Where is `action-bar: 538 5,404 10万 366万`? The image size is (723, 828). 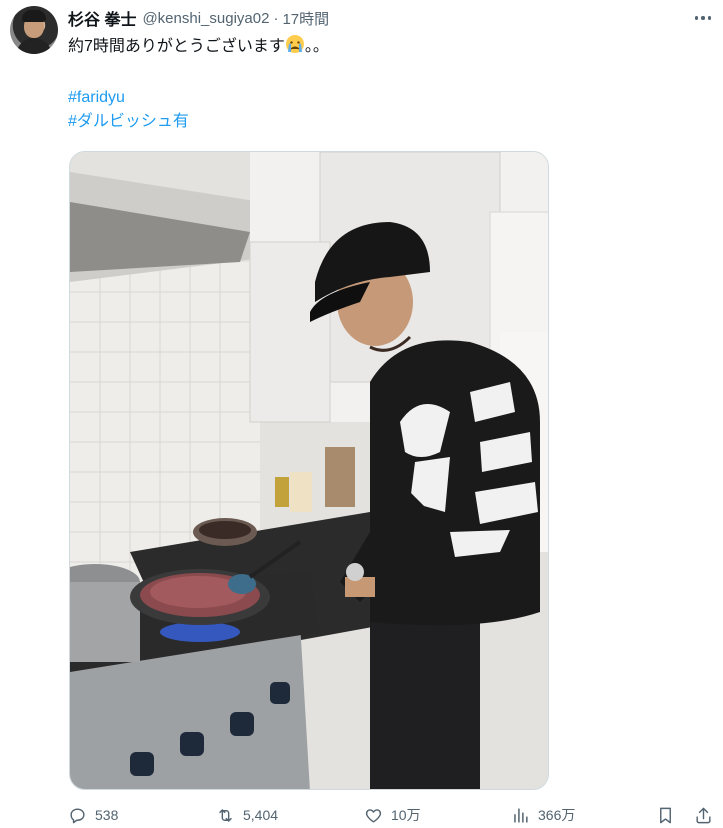
action-bar: 538 5,404 10万 366万 is located at coordinates (393, 815).